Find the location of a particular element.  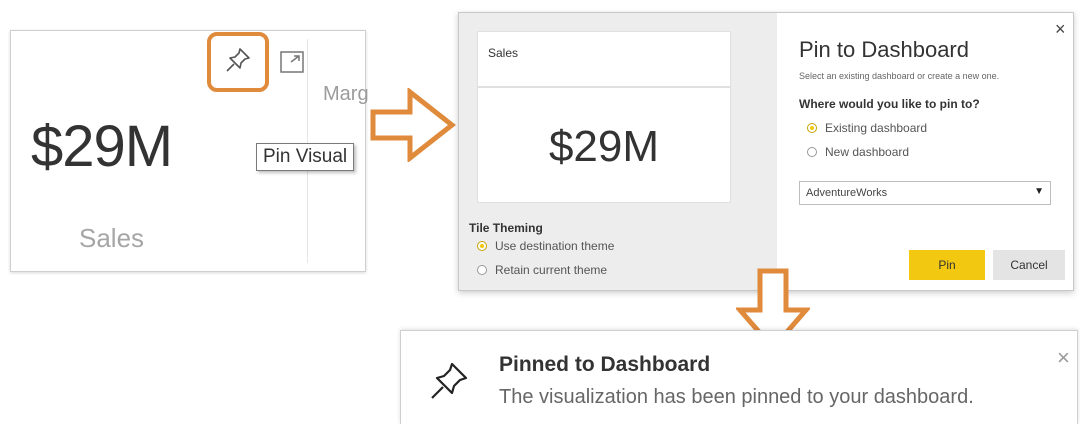

pin-visual-button is located at coordinates (238, 62).